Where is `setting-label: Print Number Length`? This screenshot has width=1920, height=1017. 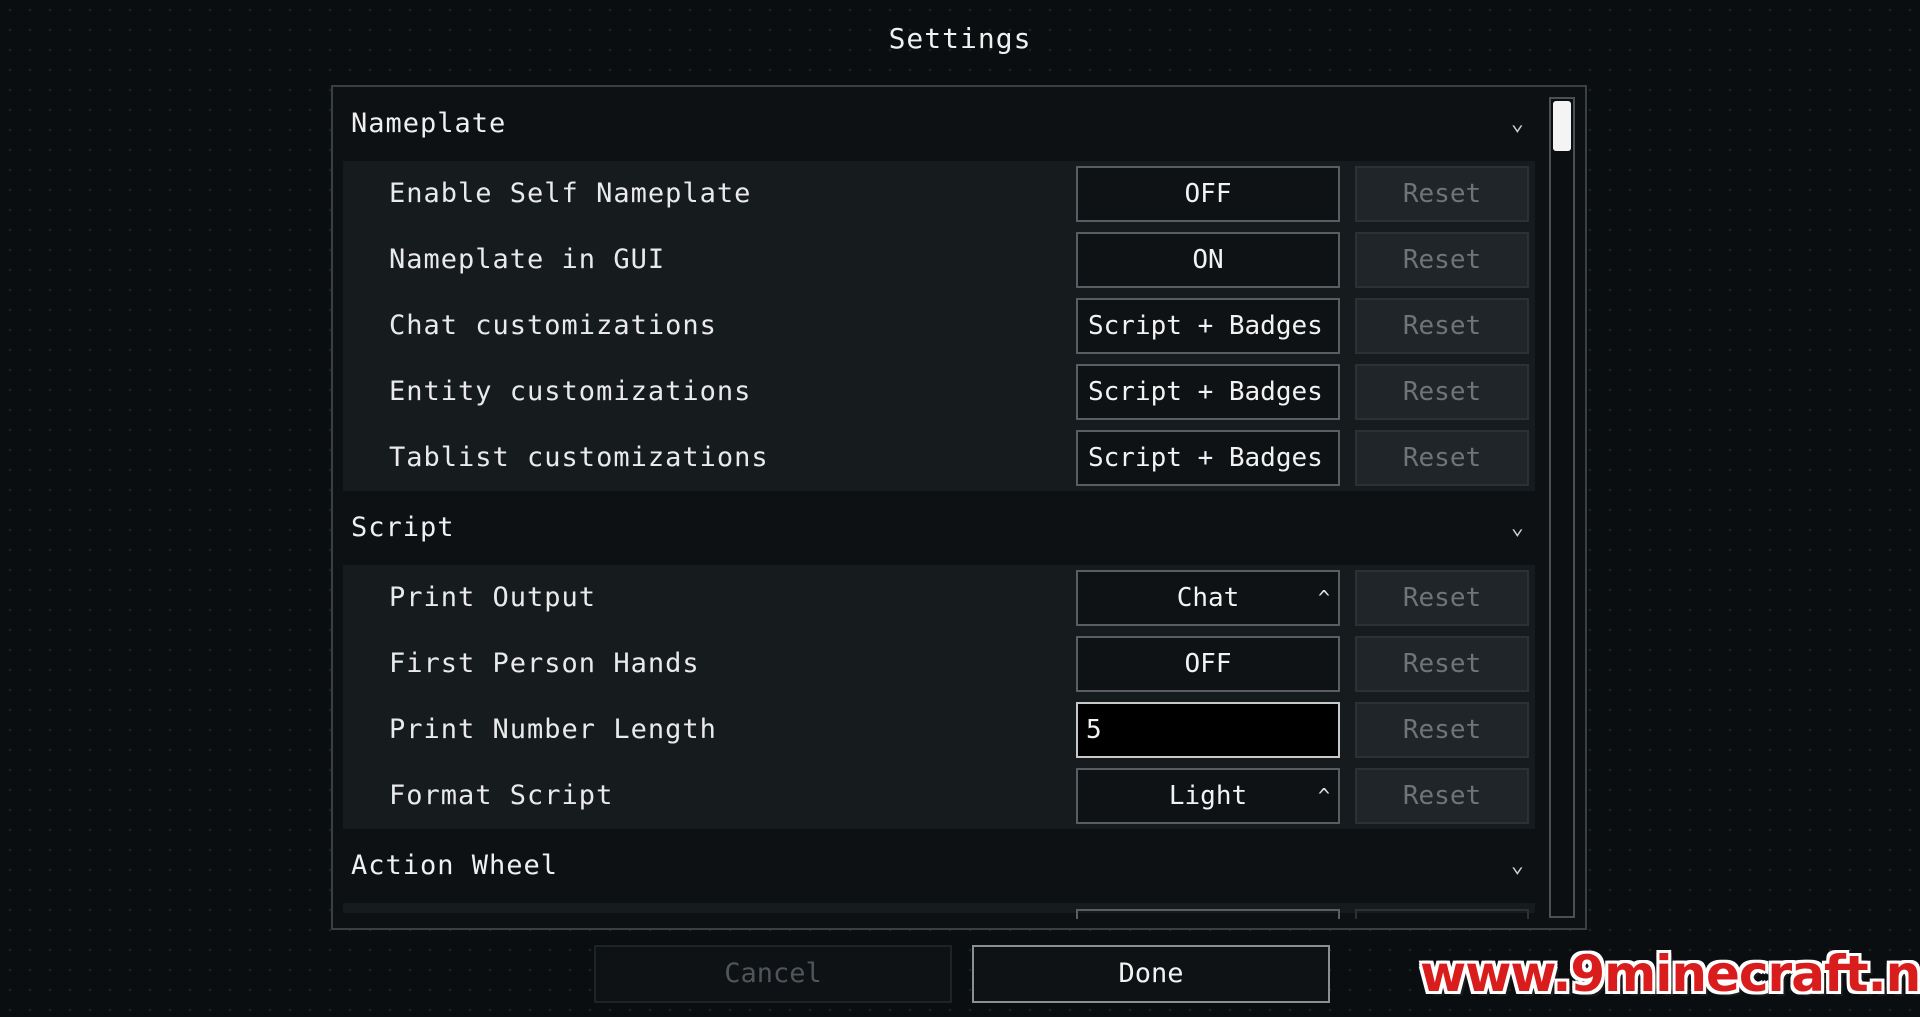 setting-label: Print Number Length is located at coordinates (553, 729).